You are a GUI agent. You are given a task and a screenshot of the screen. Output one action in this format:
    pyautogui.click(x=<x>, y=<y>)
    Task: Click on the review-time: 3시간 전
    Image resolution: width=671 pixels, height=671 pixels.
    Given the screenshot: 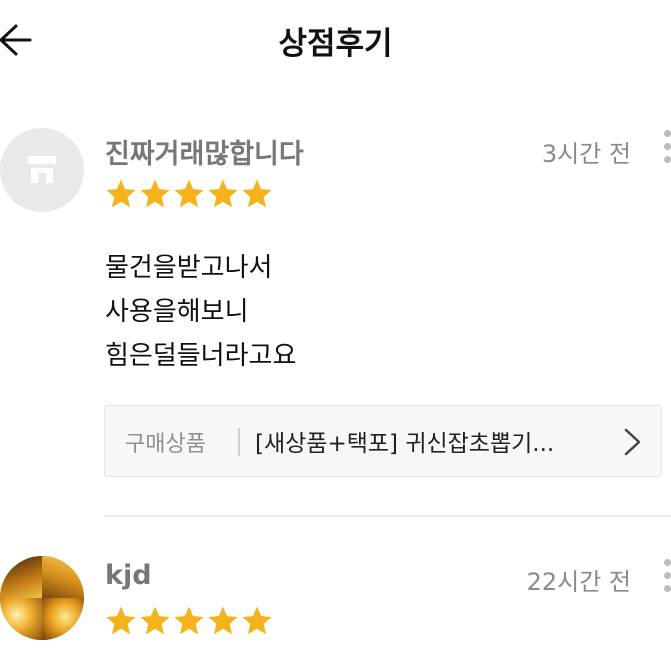 What is the action you would take?
    pyautogui.click(x=586, y=154)
    